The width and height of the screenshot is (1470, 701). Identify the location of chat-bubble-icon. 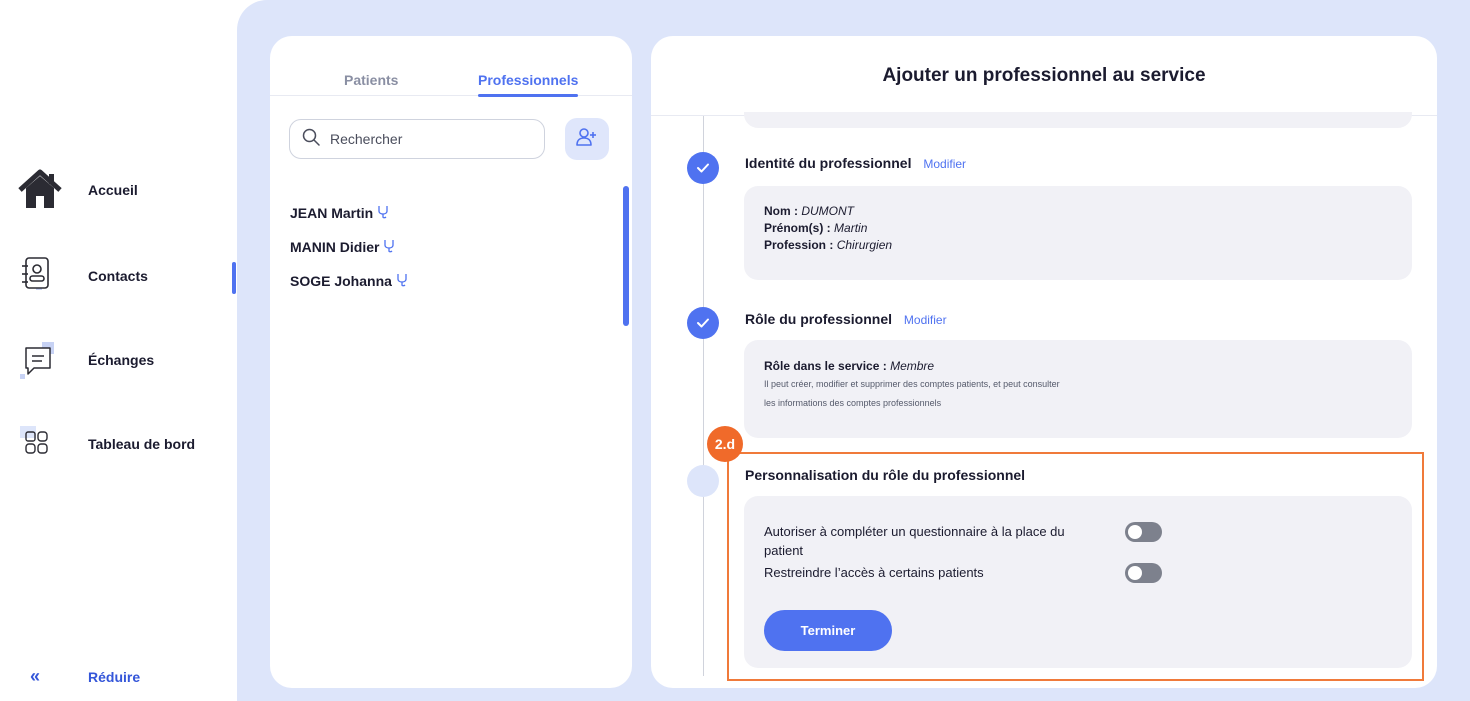
(38, 360).